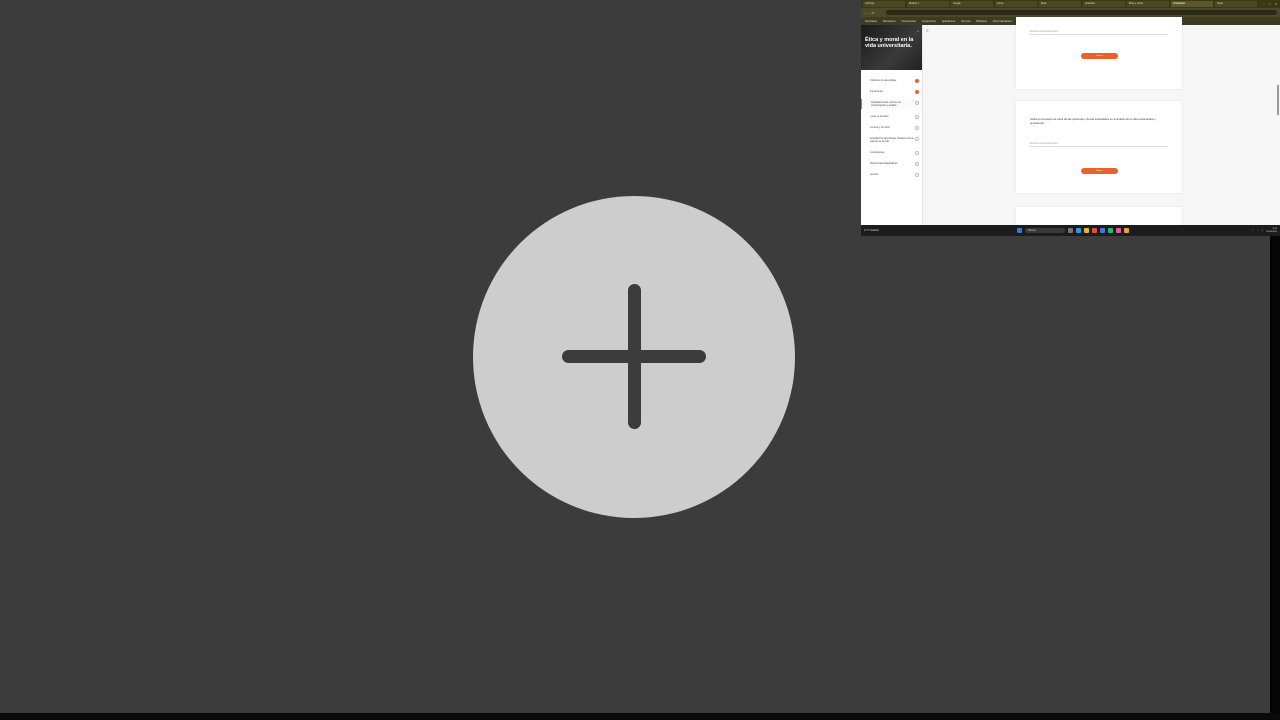 Image resolution: width=1280 pixels, height=720 pixels. I want to click on start-icon, so click(1020, 230).